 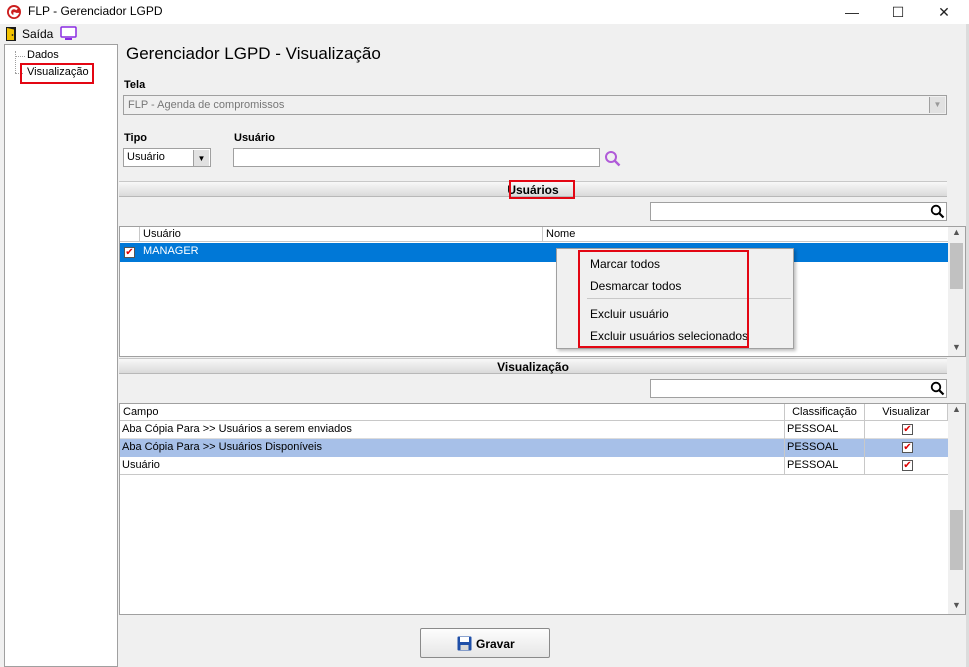 What do you see at coordinates (495, 644) in the screenshot?
I see `save-label: Gravar` at bounding box center [495, 644].